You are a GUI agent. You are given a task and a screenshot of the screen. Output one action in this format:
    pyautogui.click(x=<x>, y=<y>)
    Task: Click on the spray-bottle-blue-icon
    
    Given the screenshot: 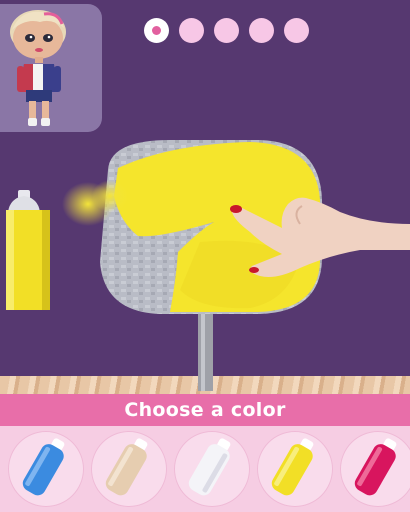 What is the action you would take?
    pyautogui.click(x=43, y=467)
    